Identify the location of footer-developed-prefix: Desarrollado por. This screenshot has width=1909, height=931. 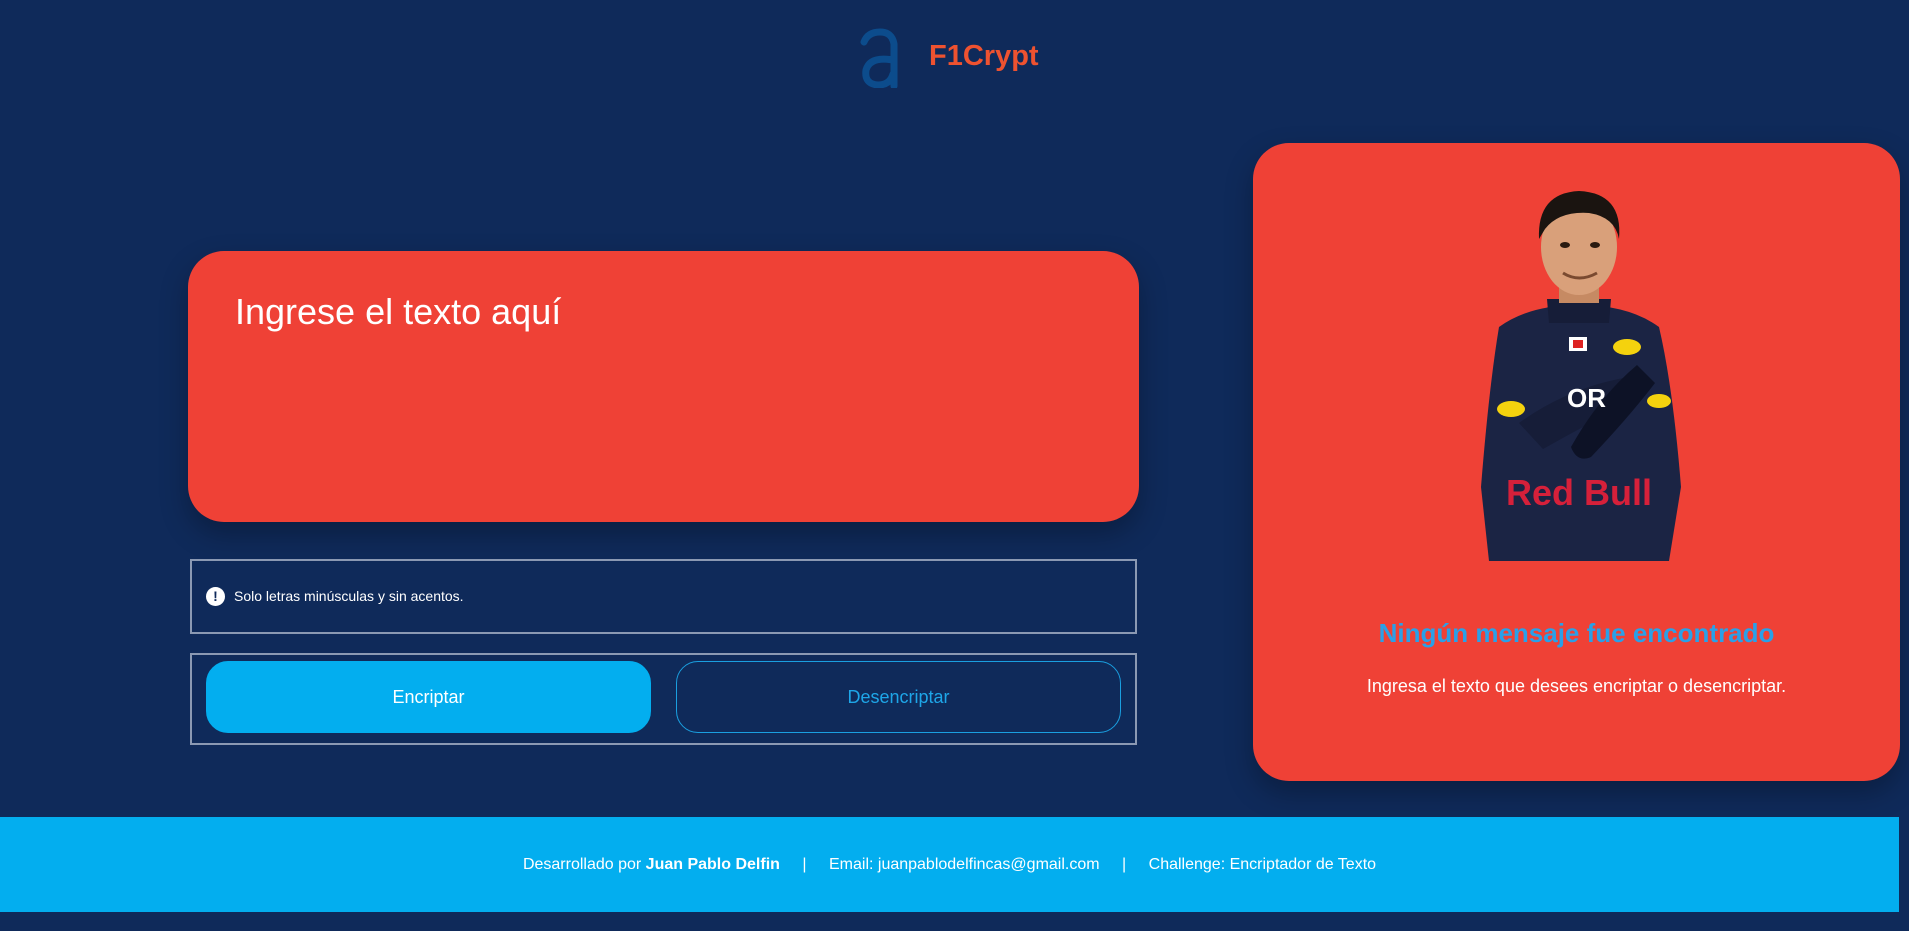
(582, 864).